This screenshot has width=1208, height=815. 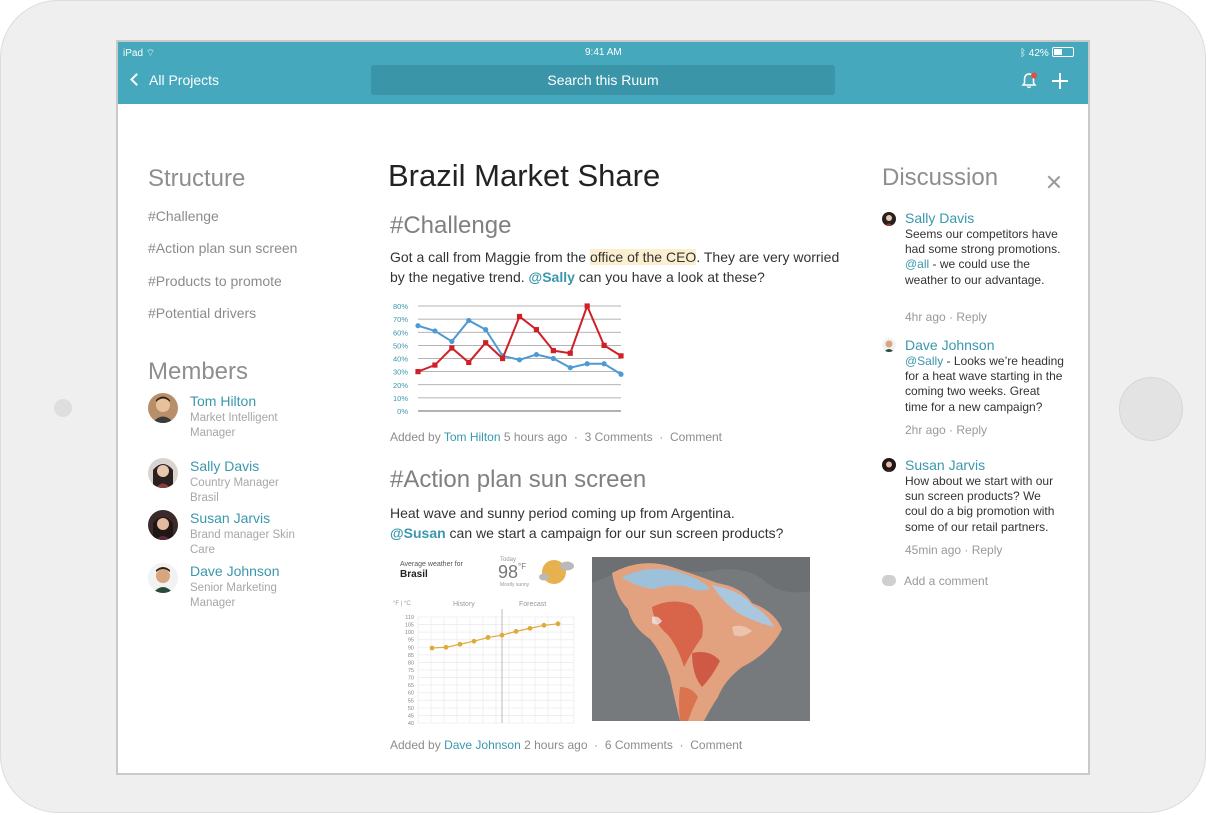 What do you see at coordinates (202, 313) in the screenshot?
I see `structure-item-drivers: #Potential drivers` at bounding box center [202, 313].